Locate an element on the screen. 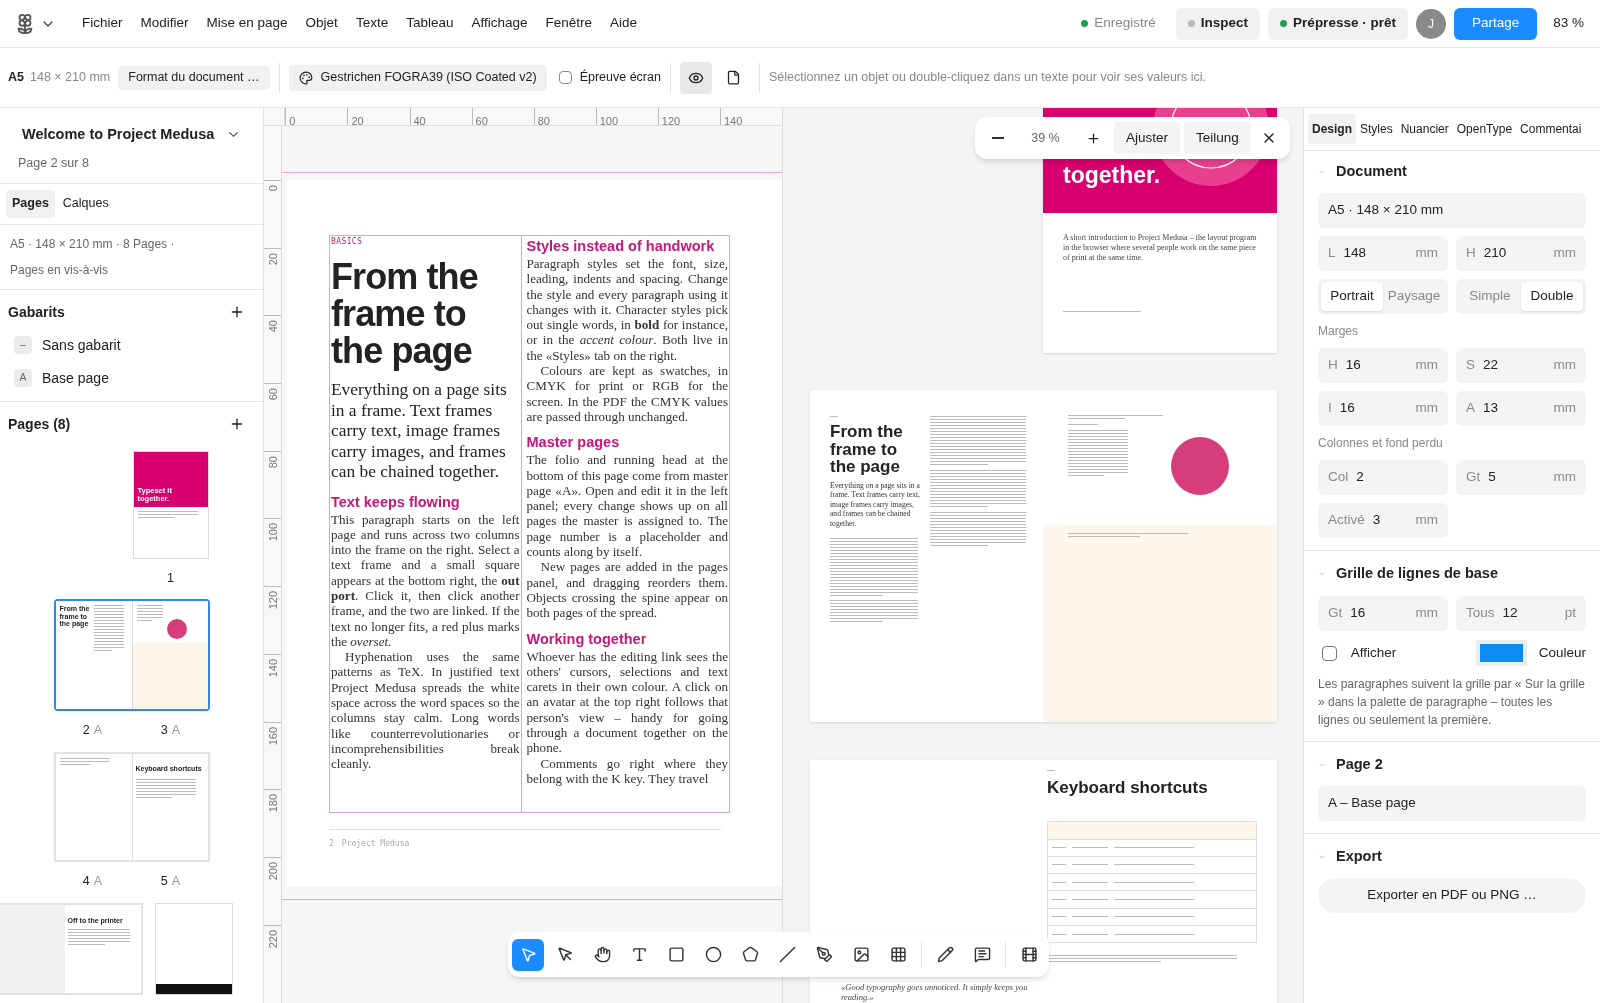 The height and width of the screenshot is (1003, 1600). page-thumbnail is located at coordinates (193, 948).